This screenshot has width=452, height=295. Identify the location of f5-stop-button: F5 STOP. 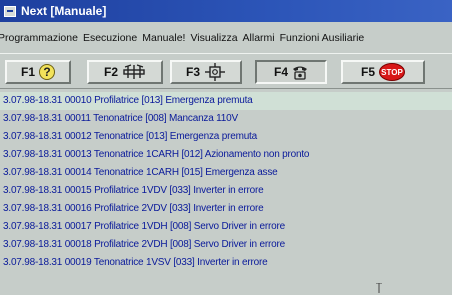
(383, 72).